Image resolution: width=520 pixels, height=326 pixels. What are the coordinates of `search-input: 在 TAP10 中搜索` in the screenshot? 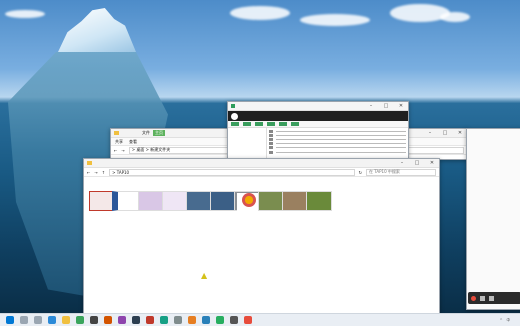 It's located at (401, 172).